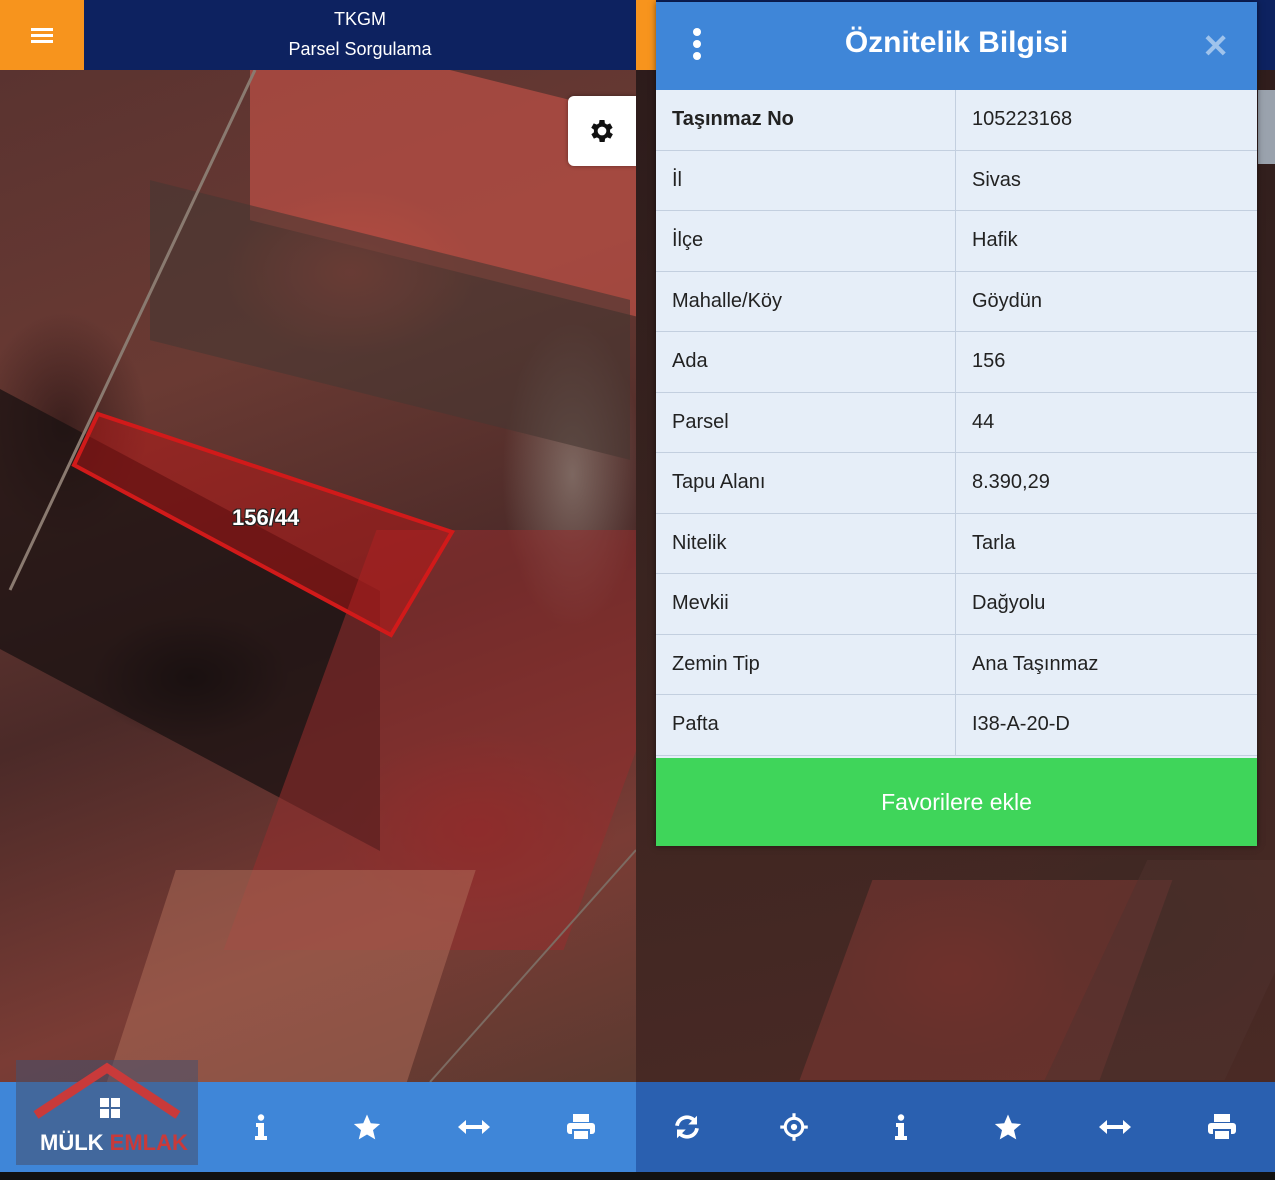 This screenshot has height=1180, width=1275. I want to click on table-row: Parsel 44, so click(956, 422).